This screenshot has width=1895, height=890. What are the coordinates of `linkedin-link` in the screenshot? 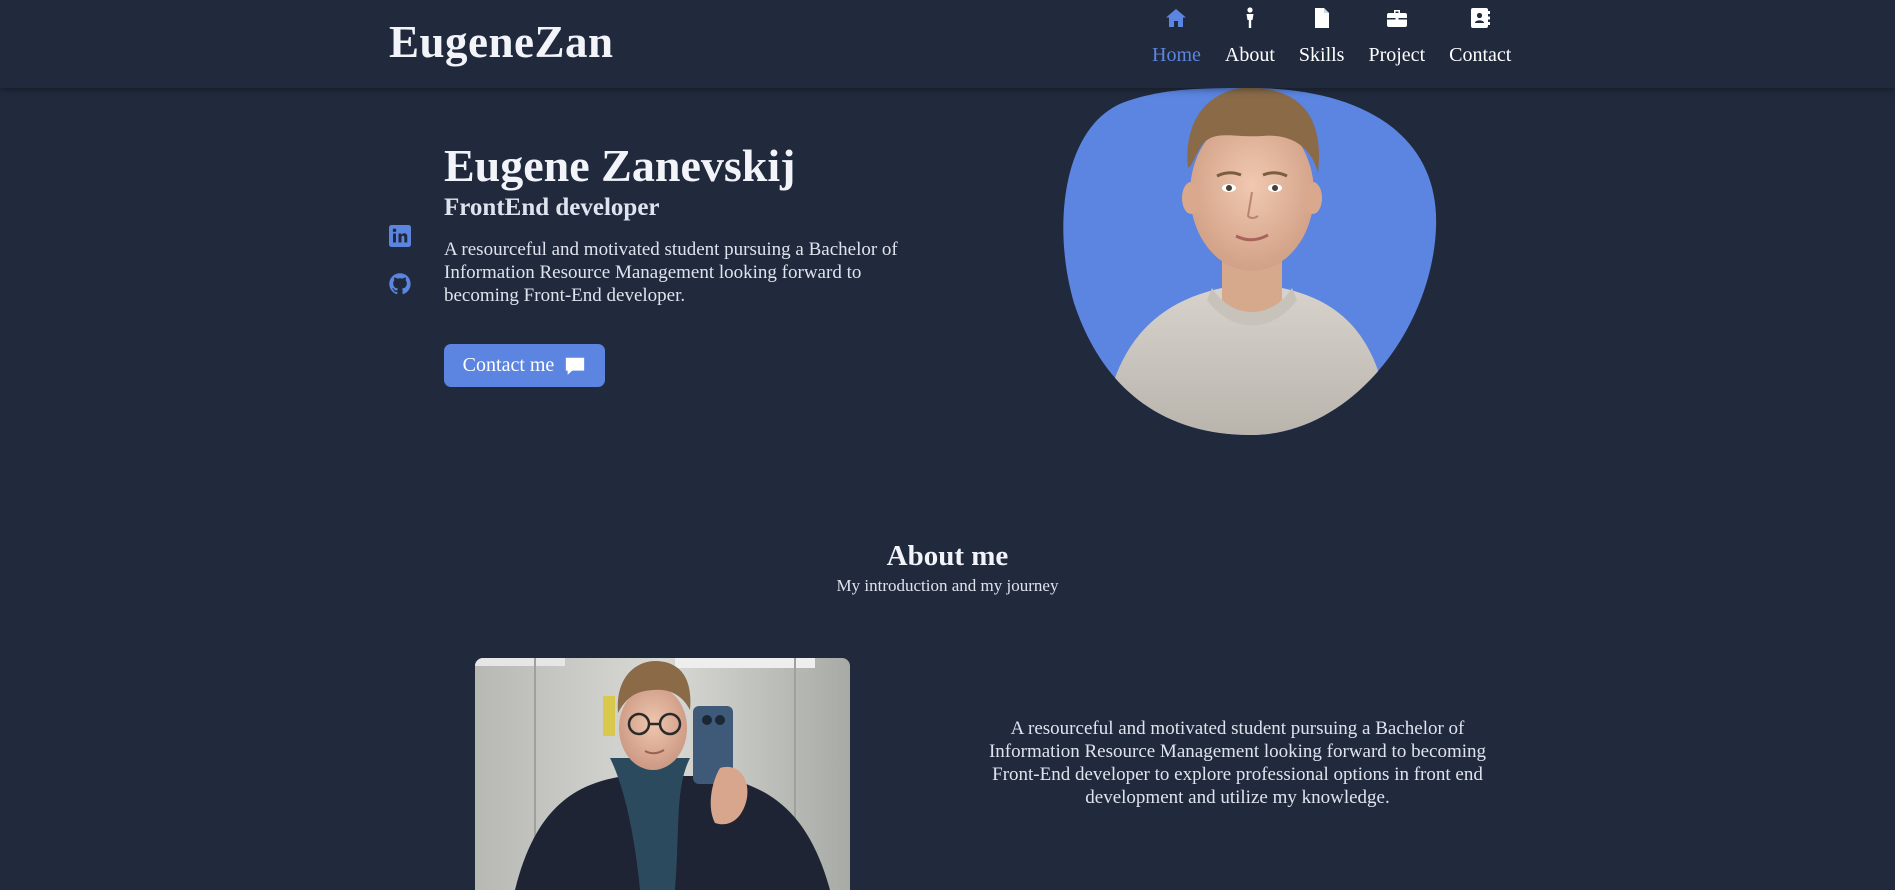 It's located at (400, 236).